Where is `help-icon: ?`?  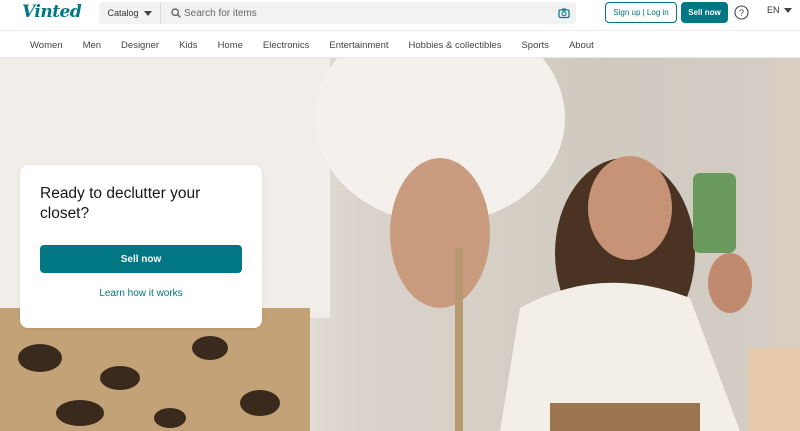 help-icon: ? is located at coordinates (741, 12).